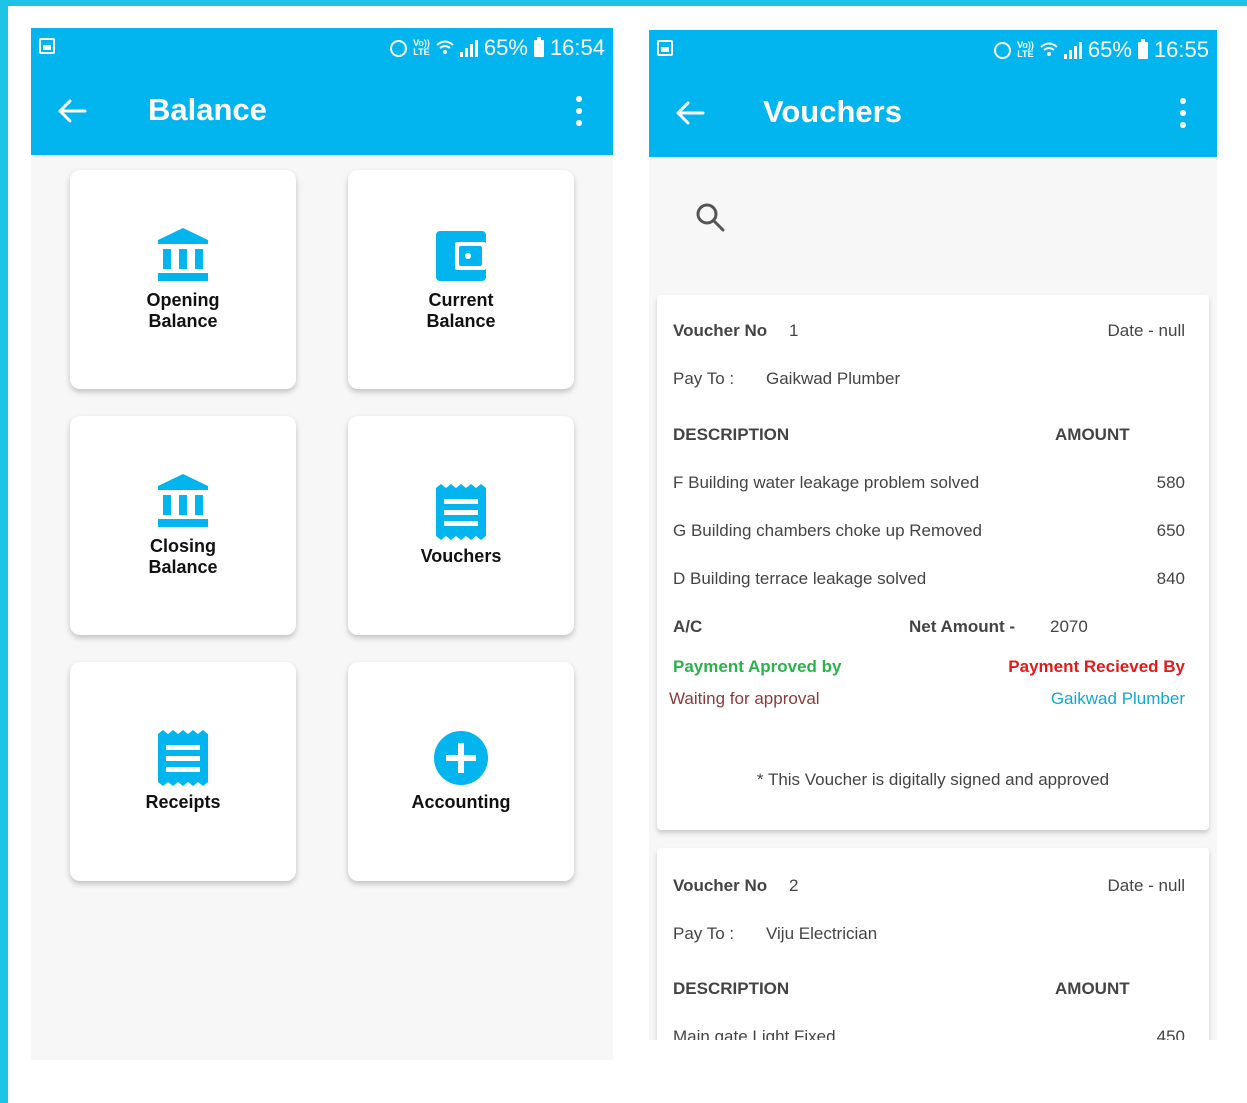 The image size is (1247, 1103). Describe the element at coordinates (4, 551) in the screenshot. I see `frame-left-border` at that location.